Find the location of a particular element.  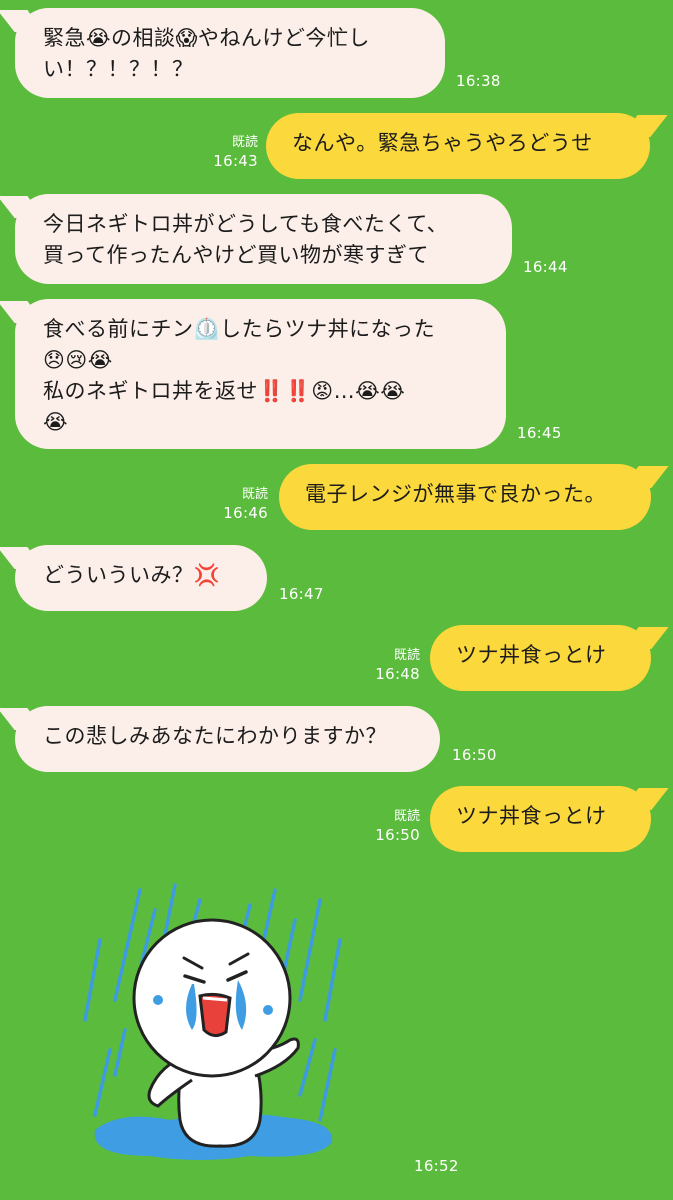

message-bubble-received: 今日ネギトロ丼がどうしても食べたくて、 買って作ったんやけど買い物が寒すぎて is located at coordinates (263, 239).